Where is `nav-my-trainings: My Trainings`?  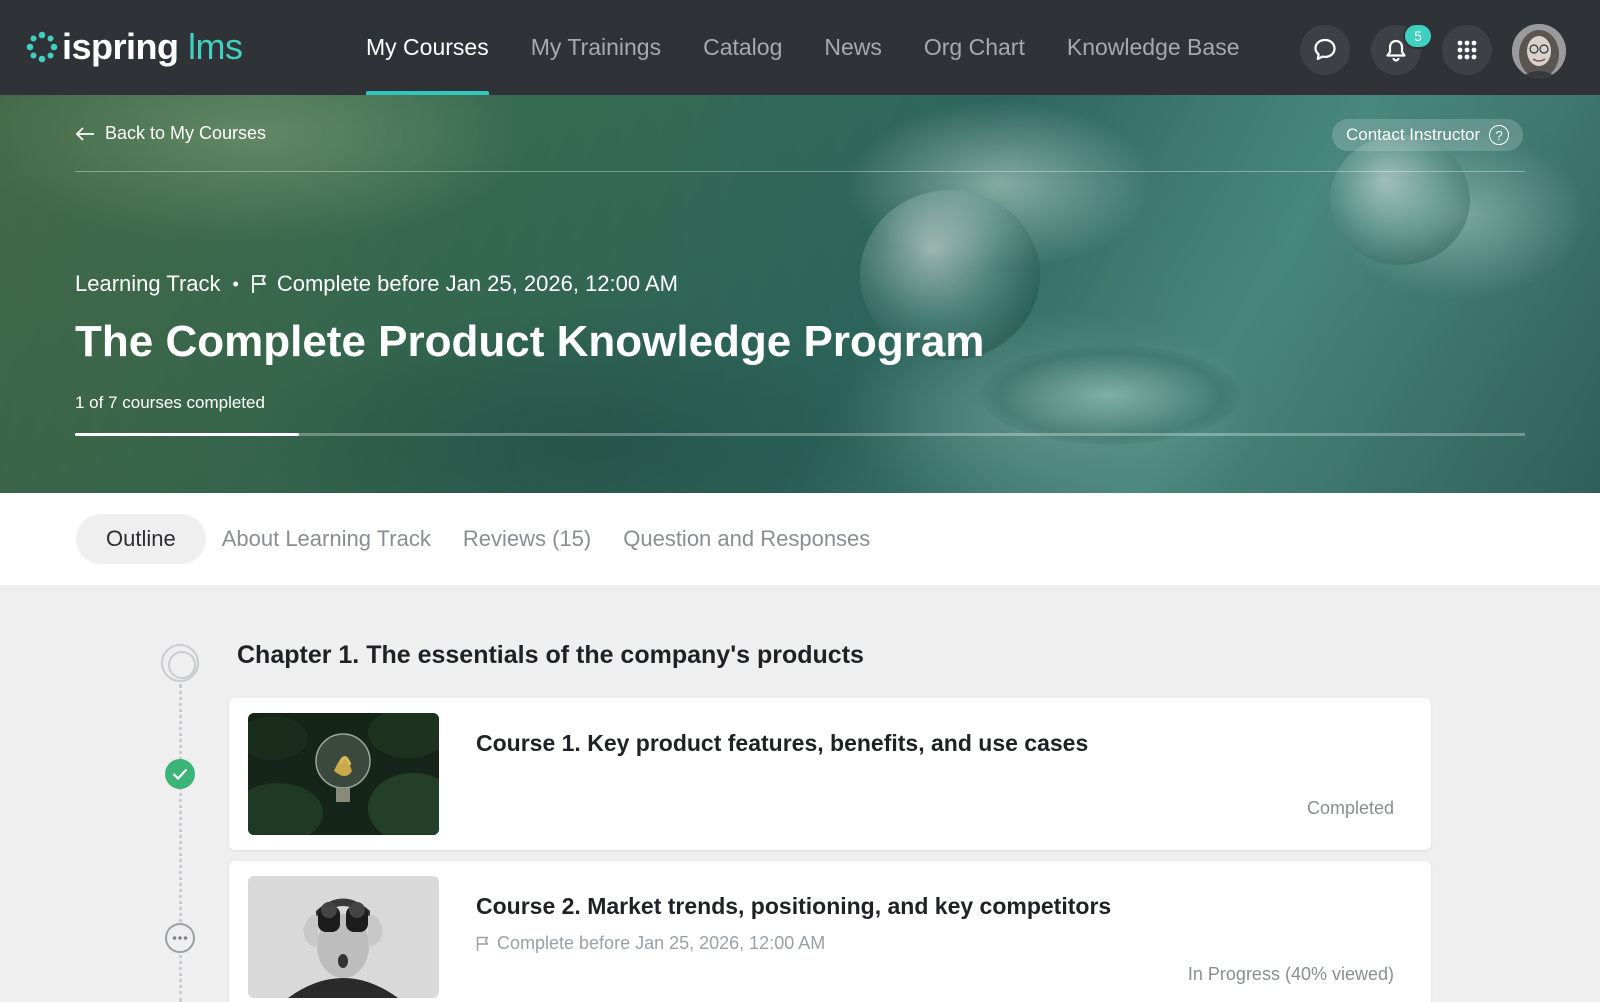 nav-my-trainings: My Trainings is located at coordinates (596, 47).